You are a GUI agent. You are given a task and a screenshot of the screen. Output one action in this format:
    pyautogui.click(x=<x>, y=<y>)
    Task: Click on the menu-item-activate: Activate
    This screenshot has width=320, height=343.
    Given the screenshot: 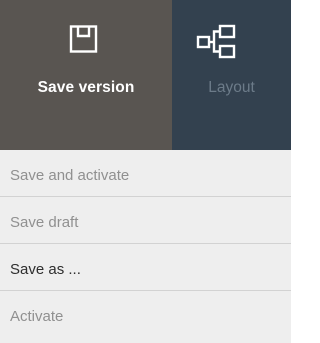 What is the action you would take?
    pyautogui.click(x=145, y=316)
    